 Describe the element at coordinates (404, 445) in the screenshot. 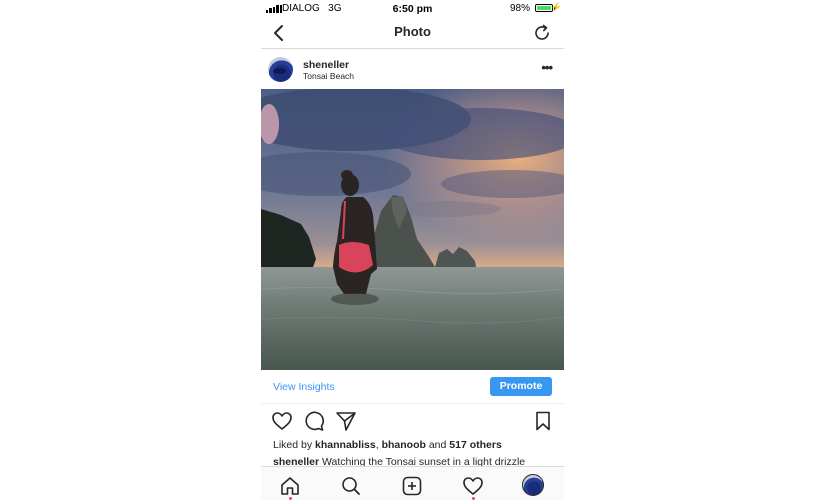

I see `liker-username: bhanoob` at that location.